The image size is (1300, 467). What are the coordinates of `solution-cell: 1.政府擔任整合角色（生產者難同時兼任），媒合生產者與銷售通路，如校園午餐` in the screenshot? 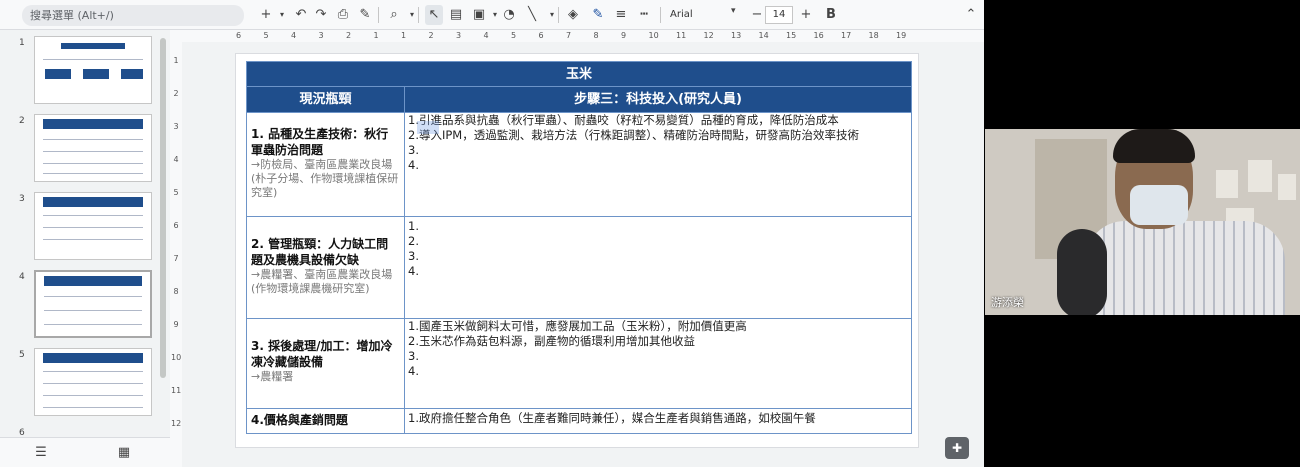 It's located at (658, 421).